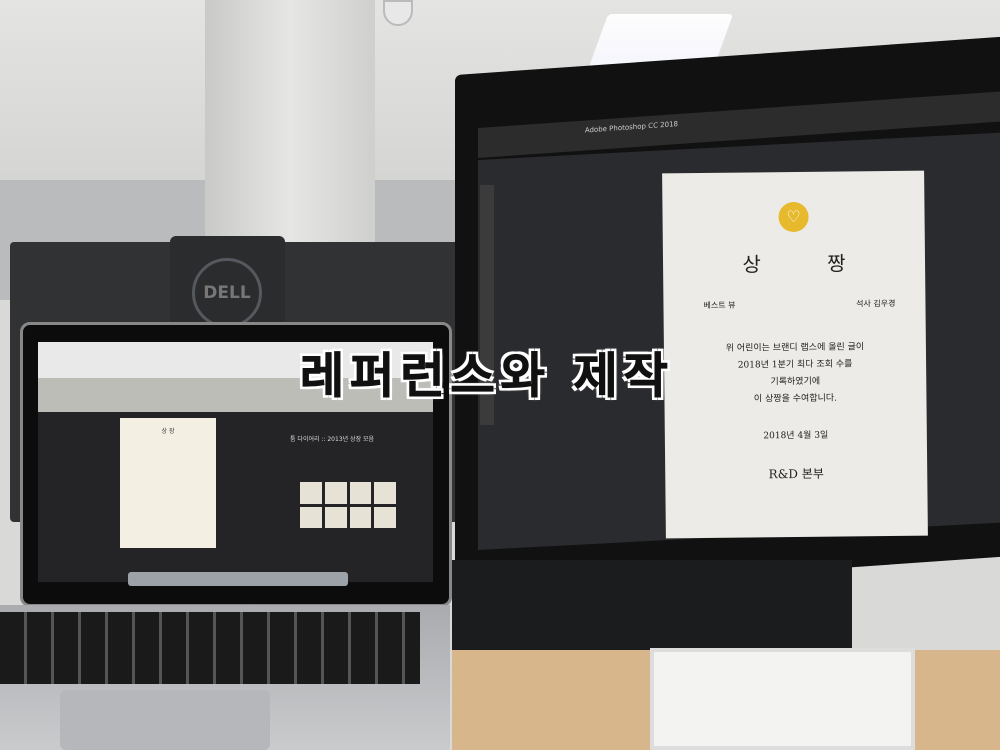 This screenshot has width=1000, height=750. I want to click on preview-title: 상 장, so click(168, 431).